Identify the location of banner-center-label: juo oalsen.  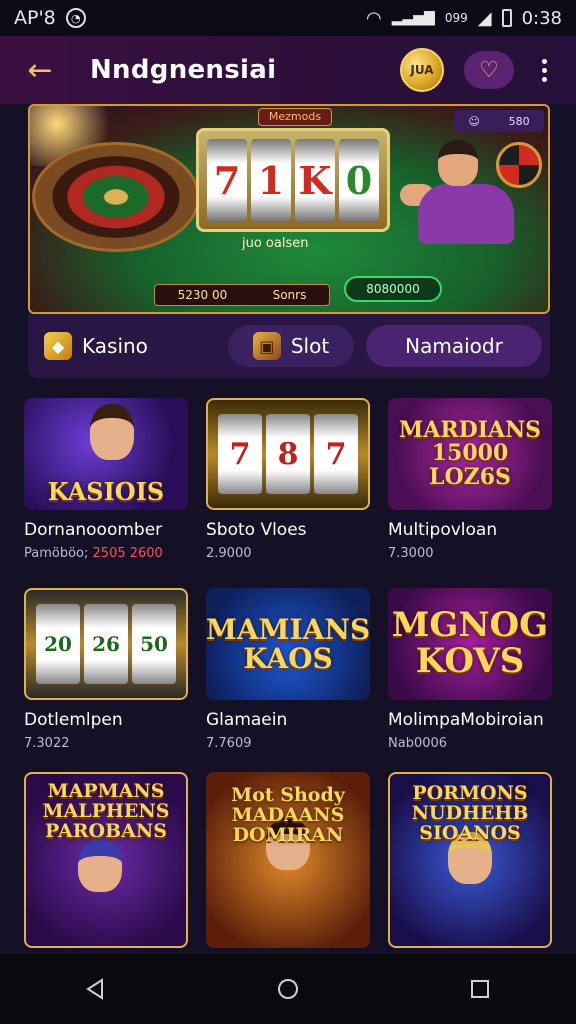
(275, 243).